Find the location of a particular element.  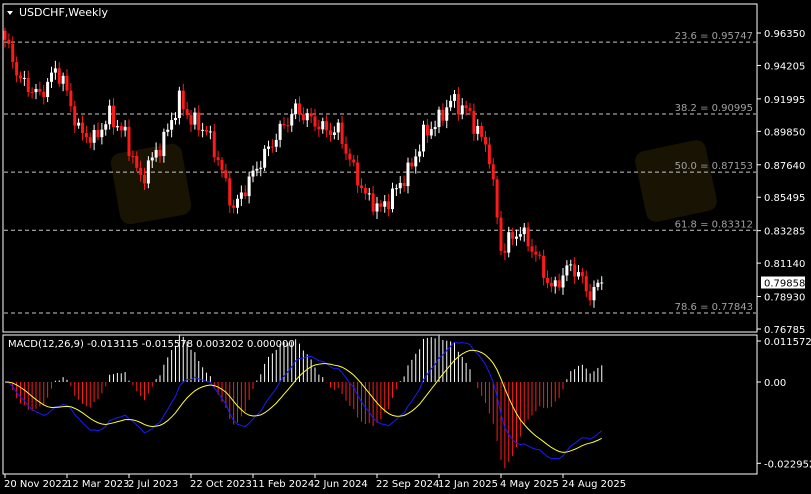

macd-axis: 0.011572 0.00 -0.022952 is located at coordinates (784, 403).